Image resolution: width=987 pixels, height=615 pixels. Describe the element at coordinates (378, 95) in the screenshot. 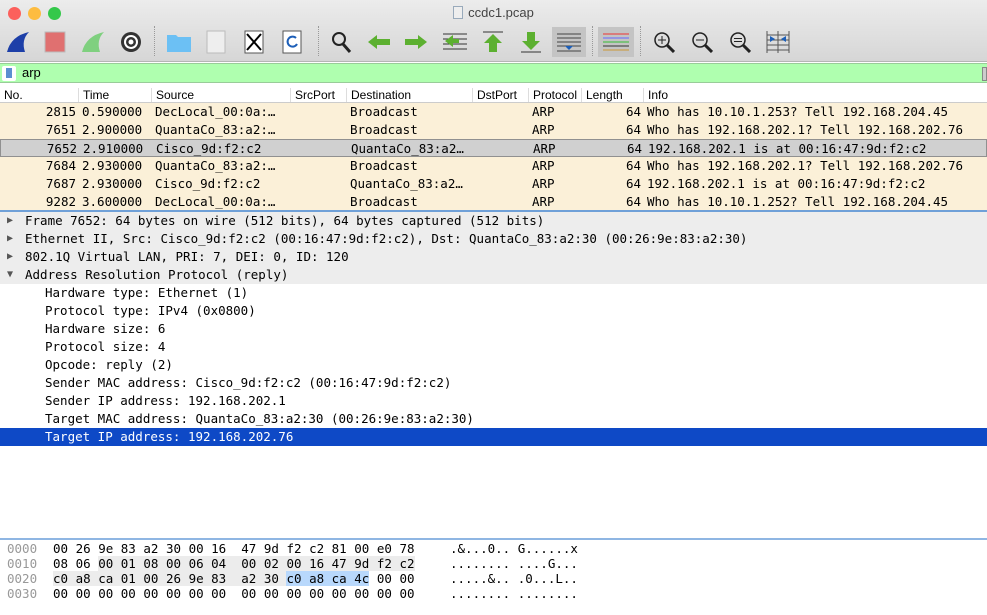

I see `column-header-destination: Destination` at that location.